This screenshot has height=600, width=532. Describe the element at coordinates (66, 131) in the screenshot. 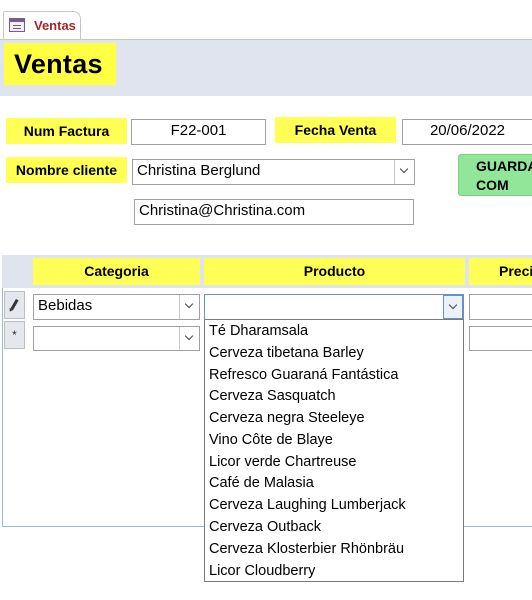

I see `num-factura-label: Num Factura` at that location.